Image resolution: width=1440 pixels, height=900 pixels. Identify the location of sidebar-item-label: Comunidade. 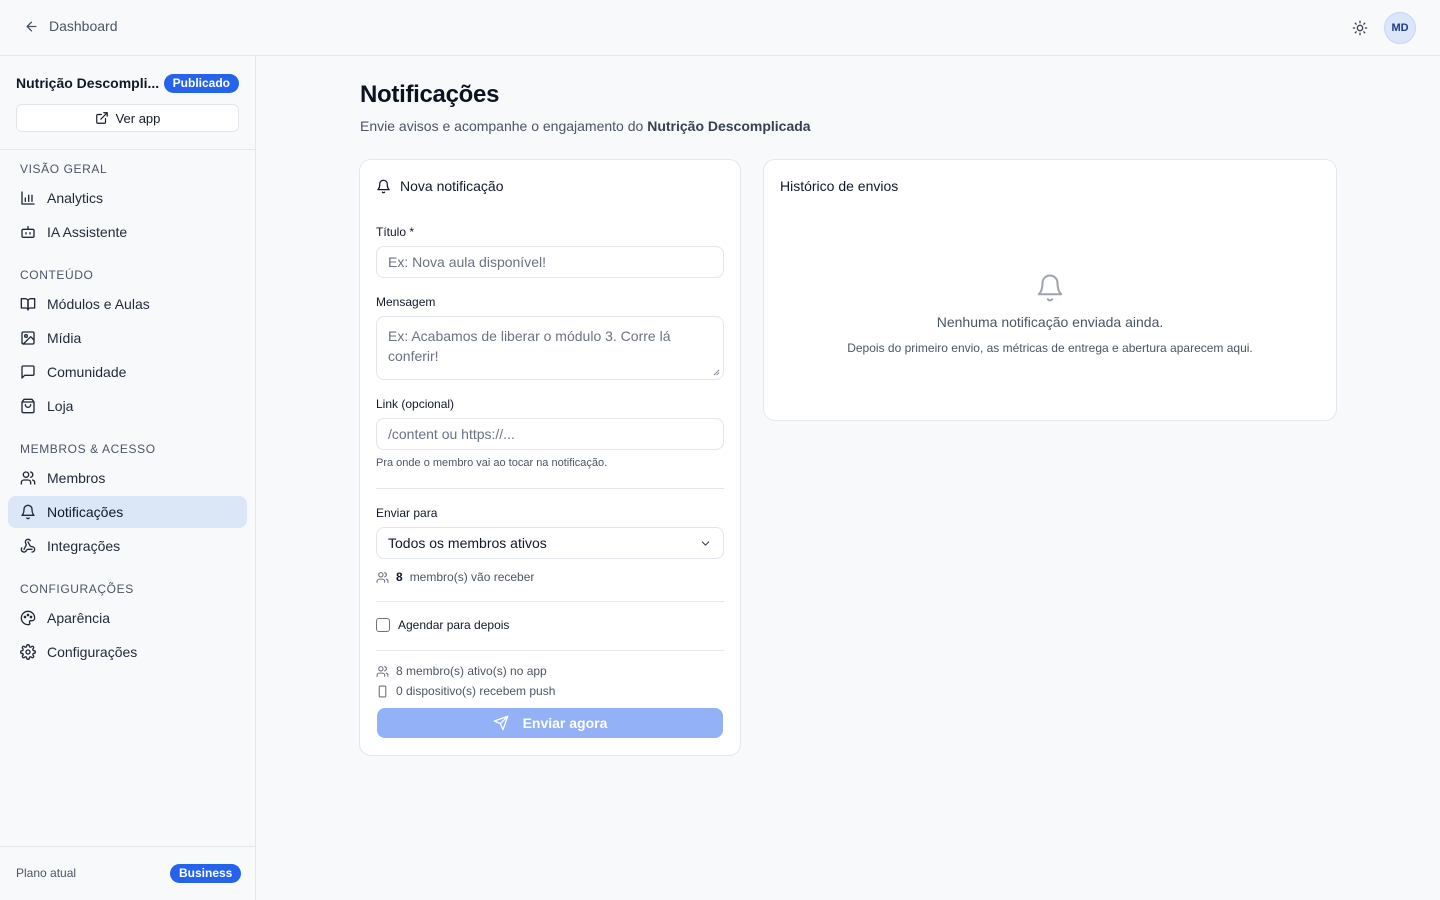
(87, 372).